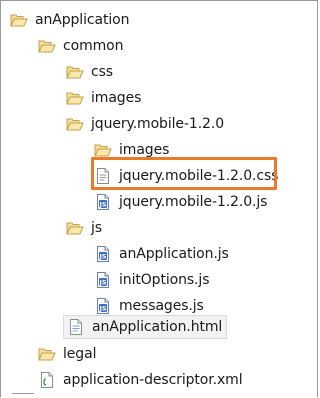 The height and width of the screenshot is (398, 320). I want to click on tree-item-label: anApplication.js, so click(174, 254).